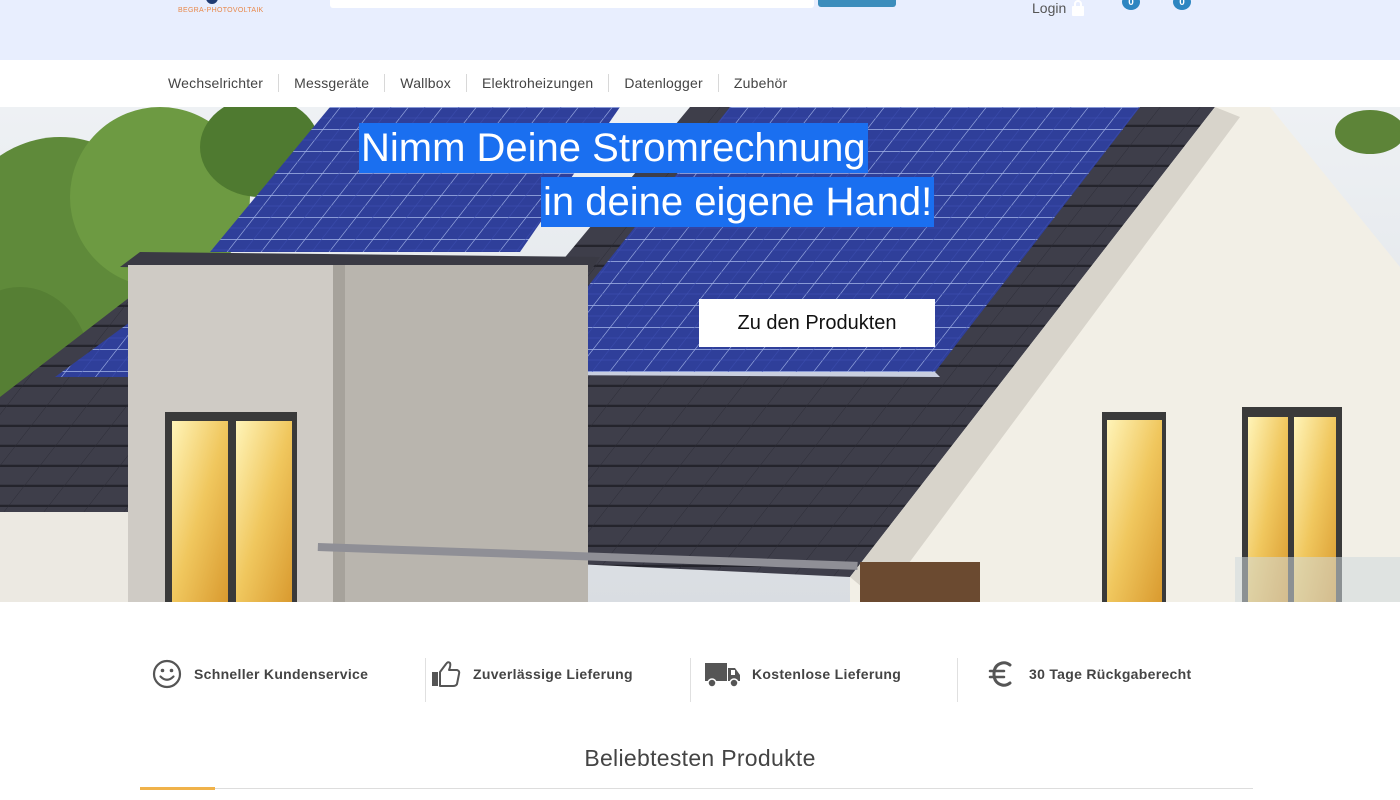  I want to click on hero-headline-line-2: in deine eigene Hand!, so click(738, 202).